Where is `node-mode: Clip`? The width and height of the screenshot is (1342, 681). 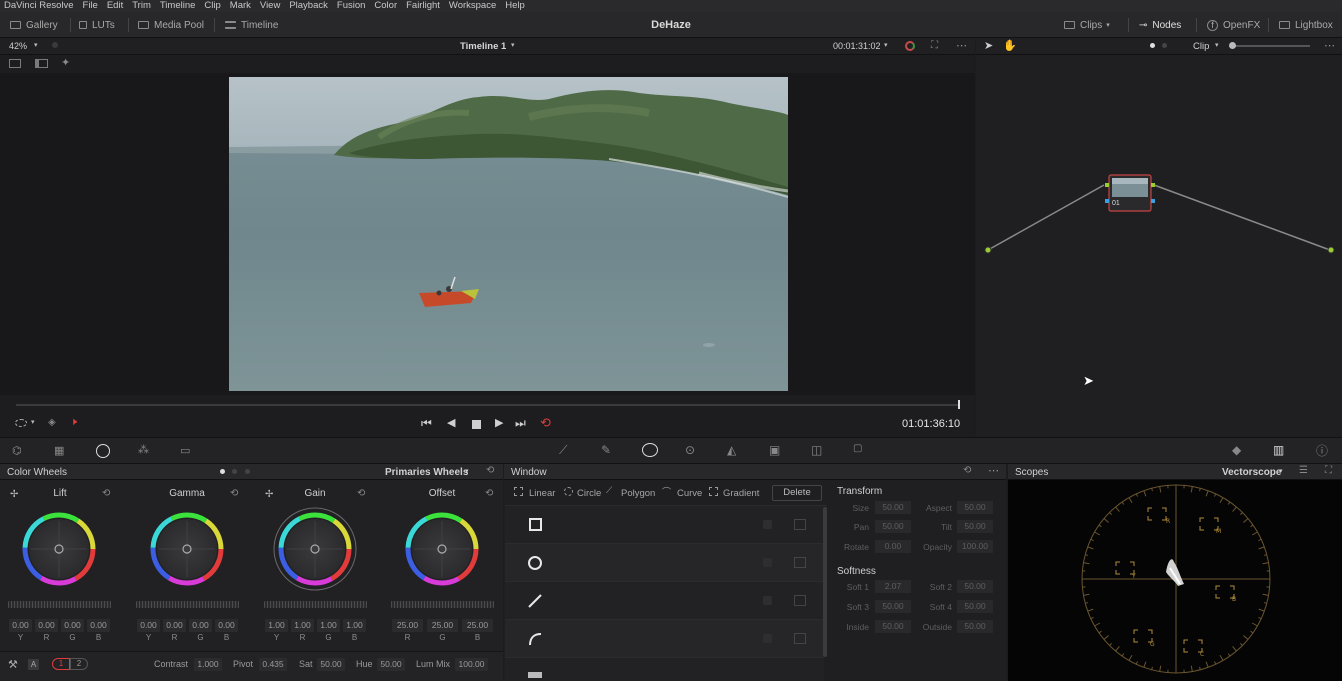
node-mode: Clip is located at coordinates (1201, 46).